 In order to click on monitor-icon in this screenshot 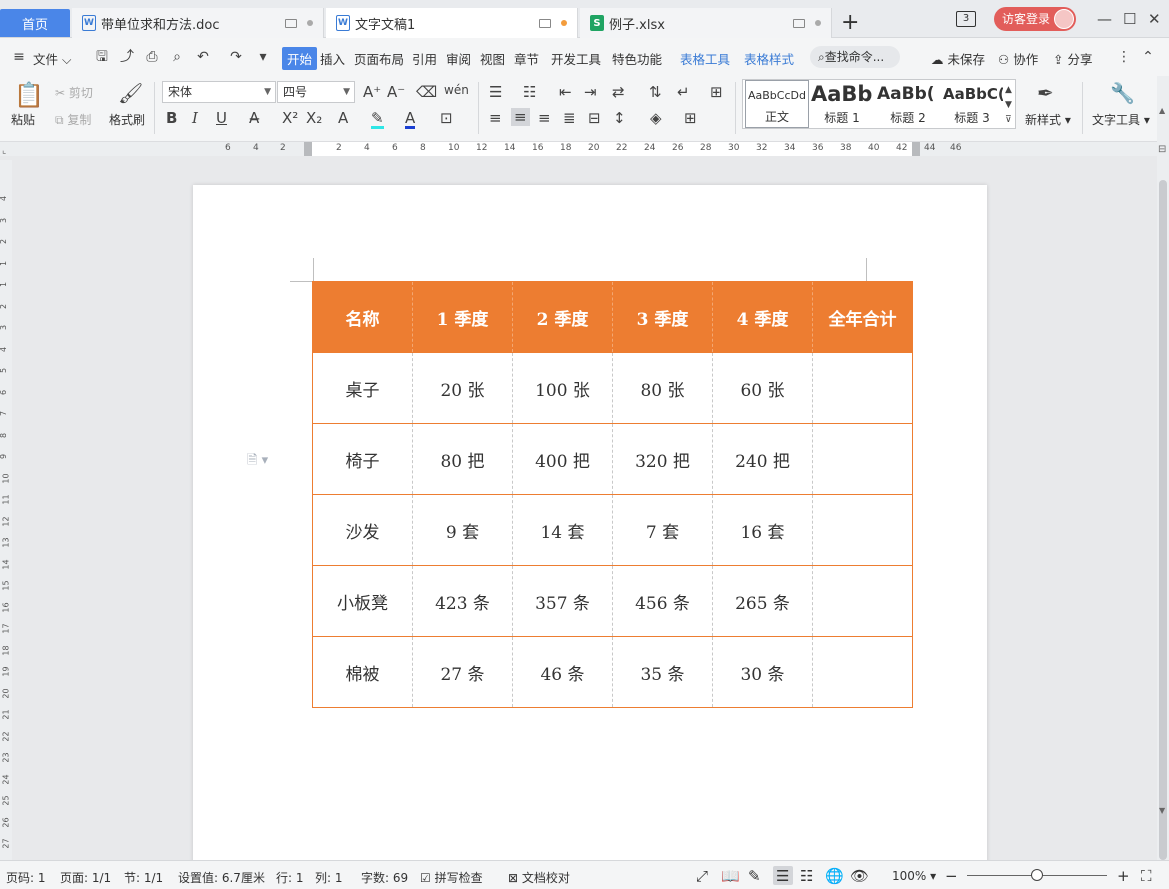, I will do `click(291, 23)`.